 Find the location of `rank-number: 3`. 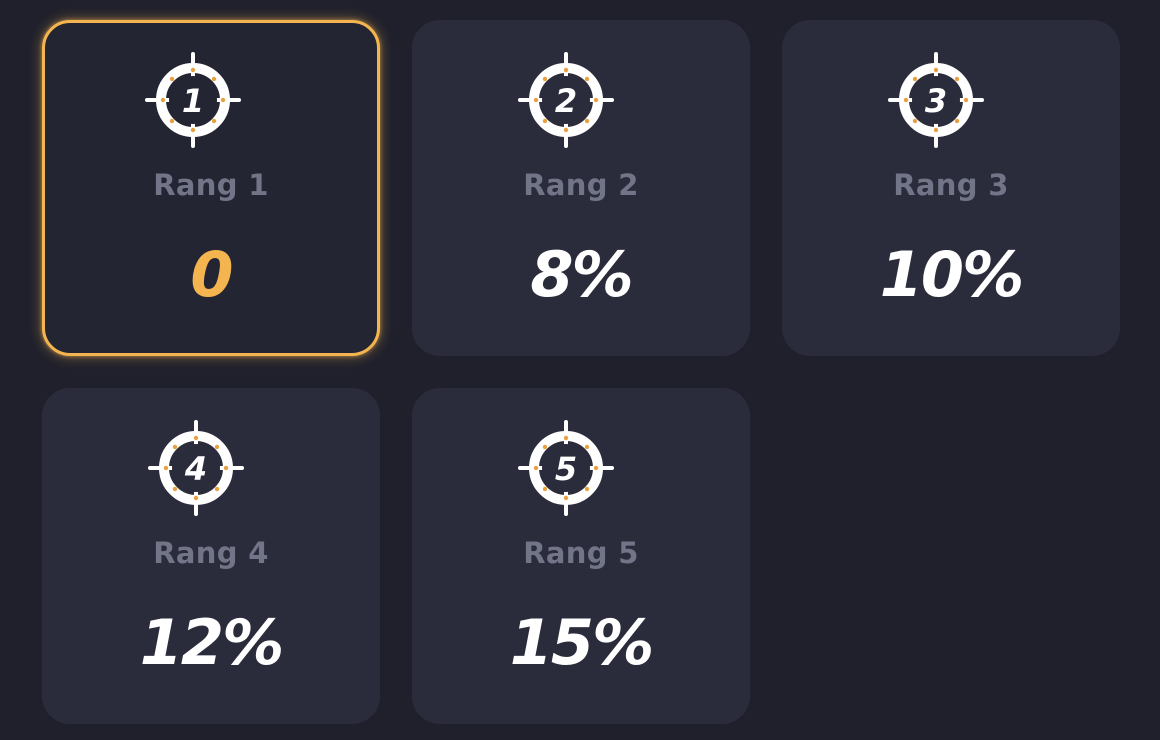

rank-number: 3 is located at coordinates (936, 101).